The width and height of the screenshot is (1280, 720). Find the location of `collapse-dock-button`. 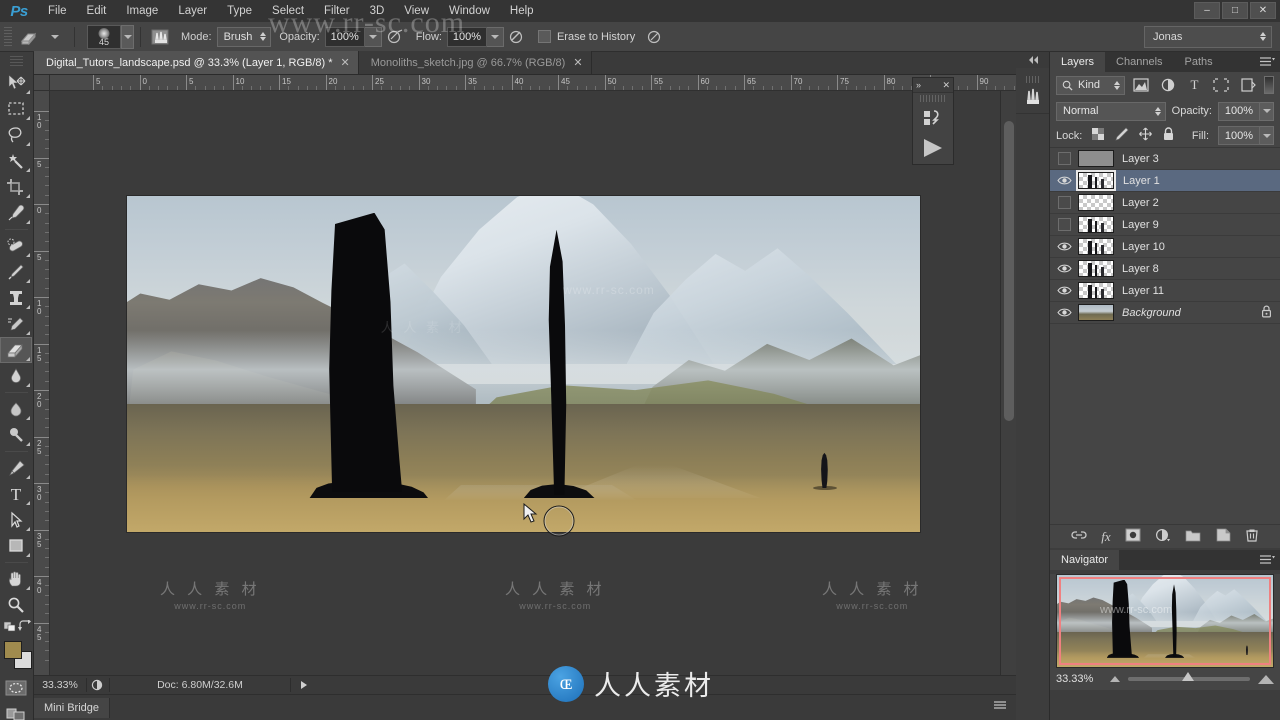

collapse-dock-button is located at coordinates (1032, 60).